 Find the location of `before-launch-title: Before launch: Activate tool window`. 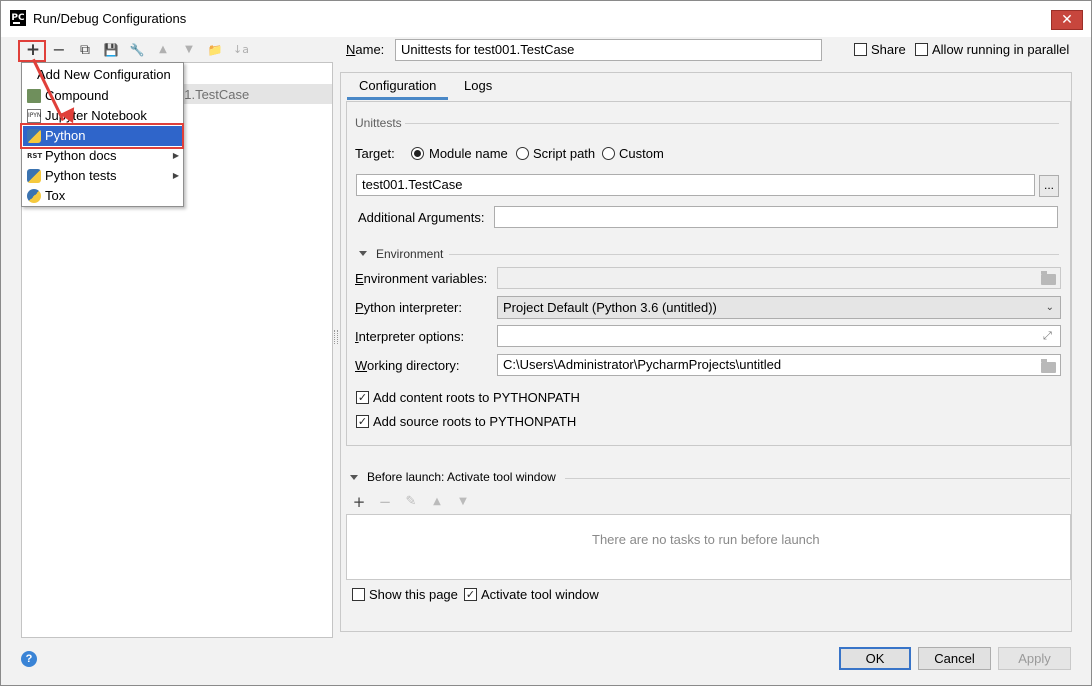

before-launch-title: Before launch: Activate tool window is located at coordinates (461, 477).